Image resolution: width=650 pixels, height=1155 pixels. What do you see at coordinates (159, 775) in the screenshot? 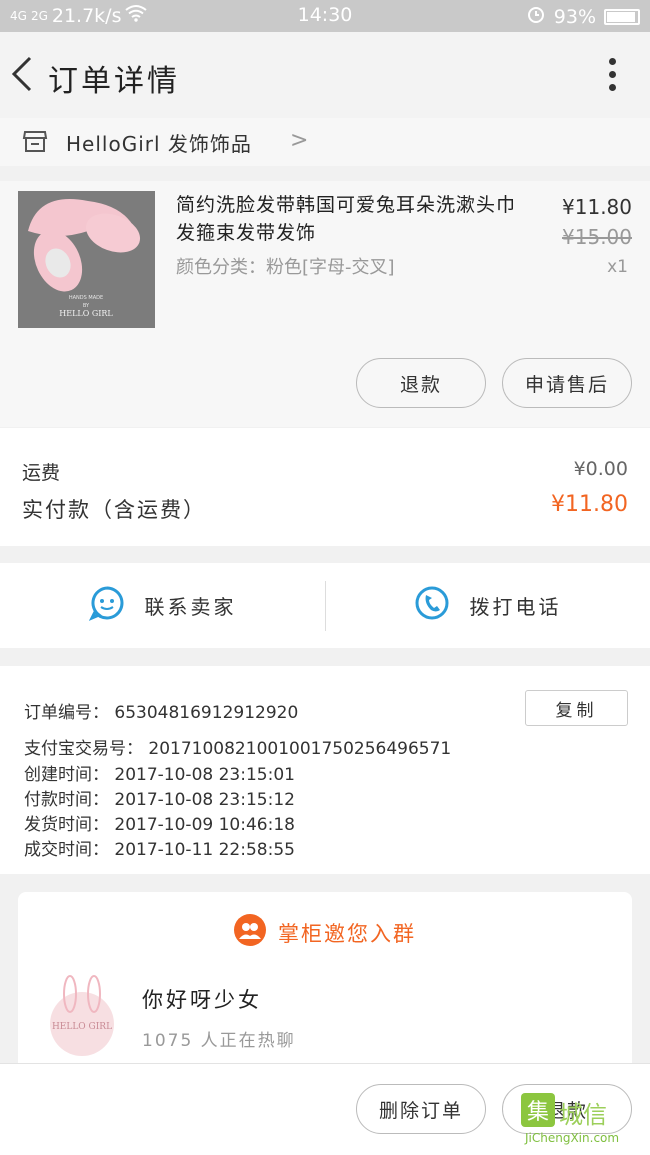
I see `created-time: 创建时间： 2017-10-08 23:15:01` at bounding box center [159, 775].